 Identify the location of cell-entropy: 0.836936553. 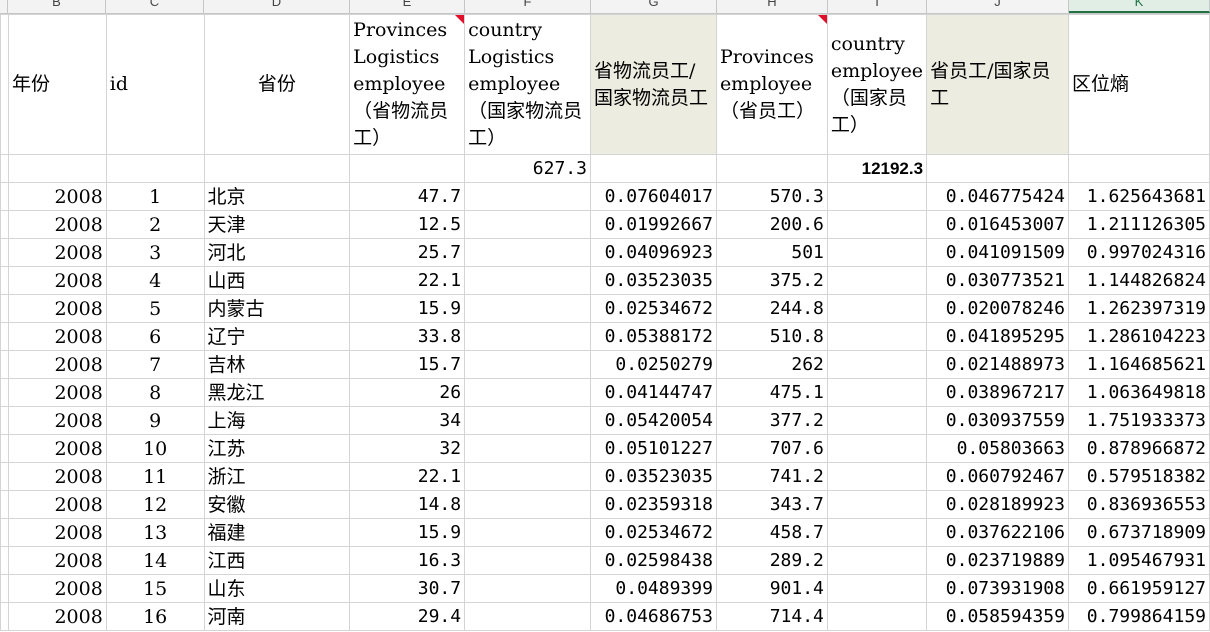
(1138, 504).